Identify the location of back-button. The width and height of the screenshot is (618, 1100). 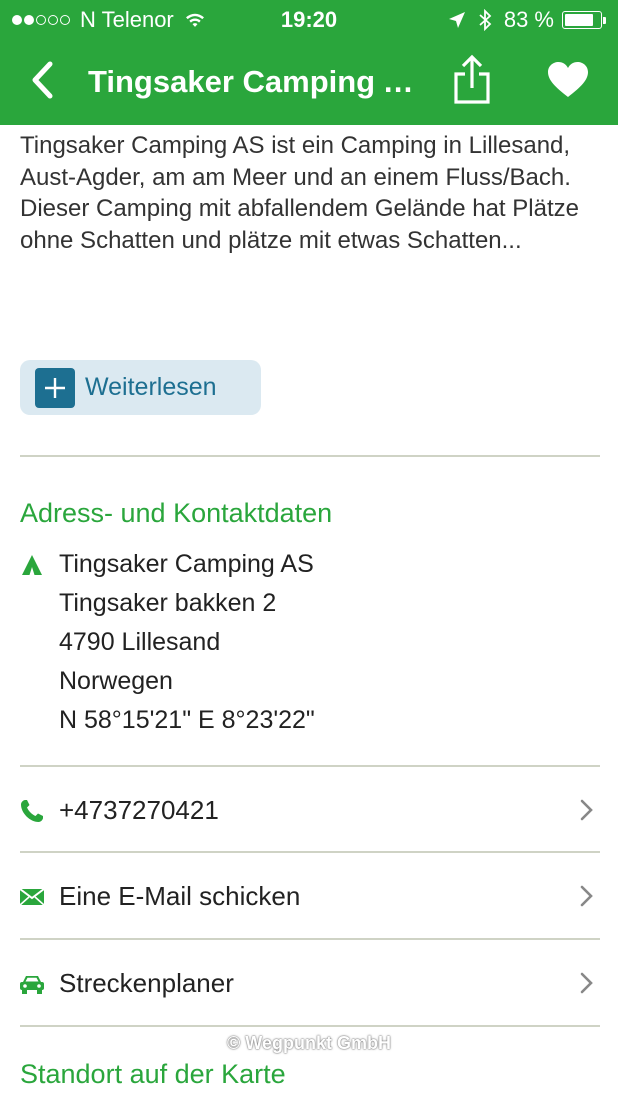
(42, 80).